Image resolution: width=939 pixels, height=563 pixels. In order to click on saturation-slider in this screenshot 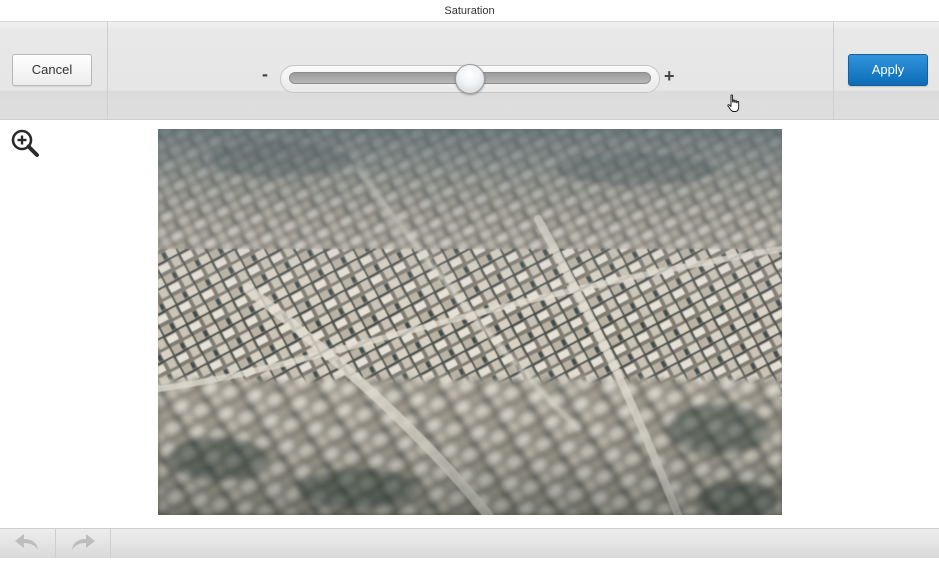, I will do `click(470, 79)`.